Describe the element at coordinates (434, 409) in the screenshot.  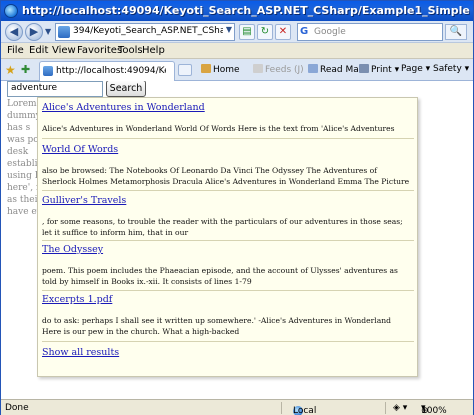
I see `zoom-control: ⊕ 100% ▾` at that location.